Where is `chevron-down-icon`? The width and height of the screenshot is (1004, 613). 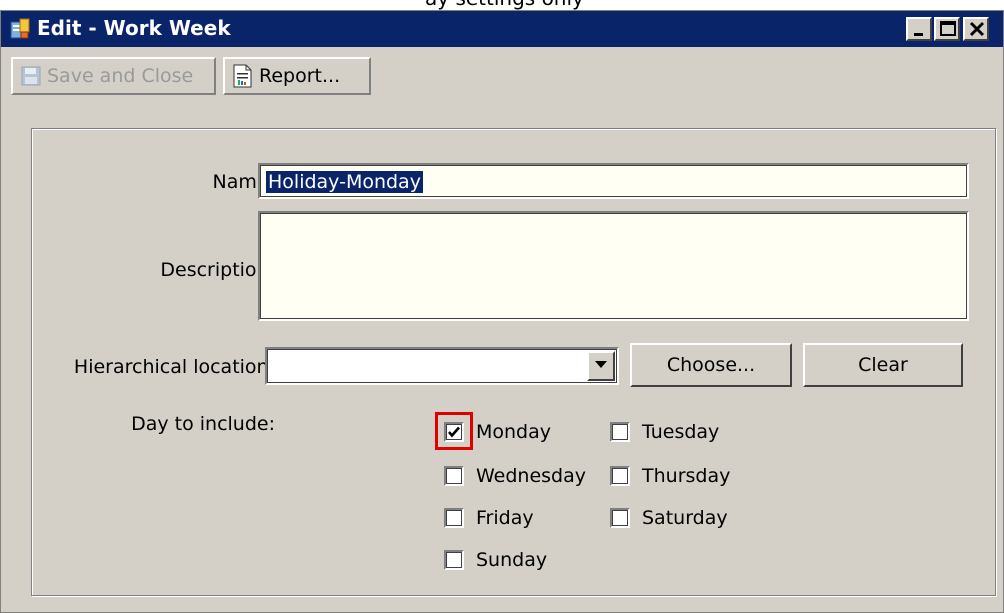 chevron-down-icon is located at coordinates (601, 364).